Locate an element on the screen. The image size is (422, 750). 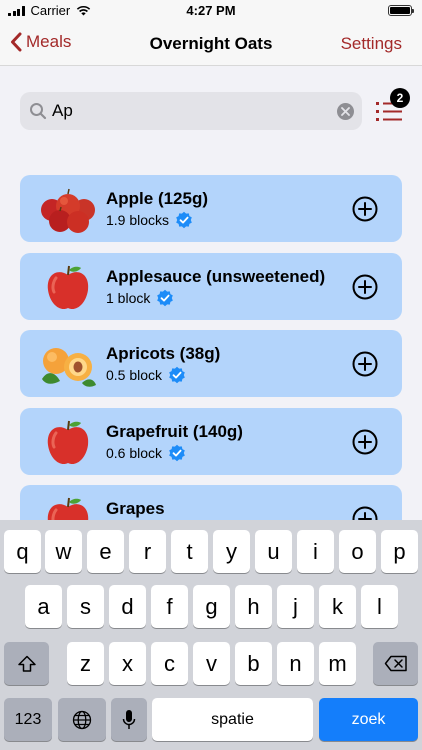
clear-search-button is located at coordinates (345, 111).